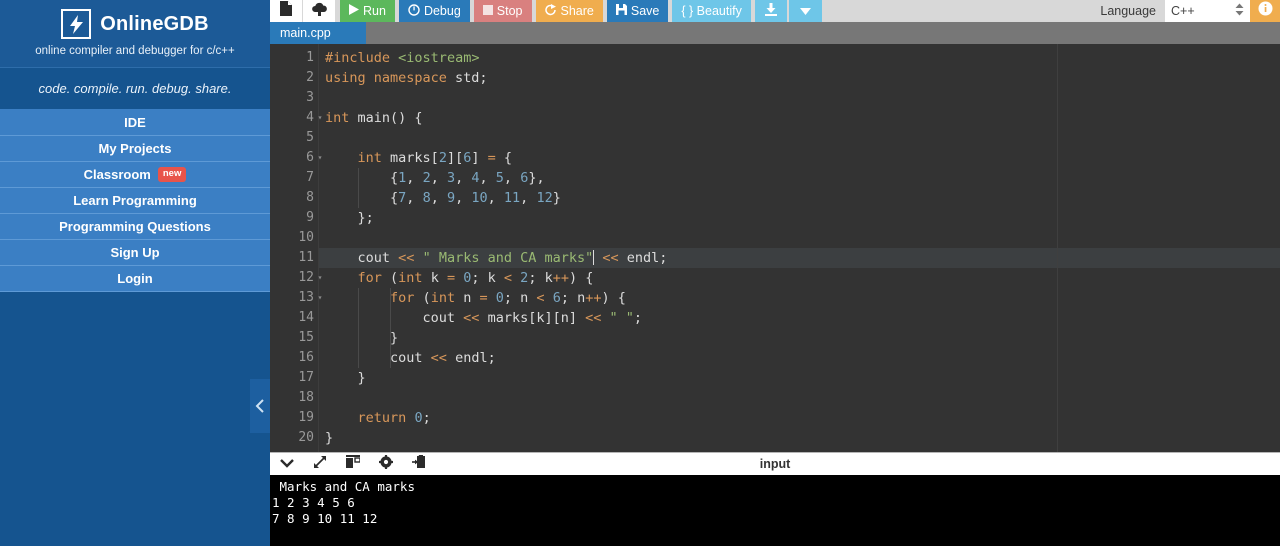  I want to click on sidebar-item-ide: IDE, so click(135, 123).